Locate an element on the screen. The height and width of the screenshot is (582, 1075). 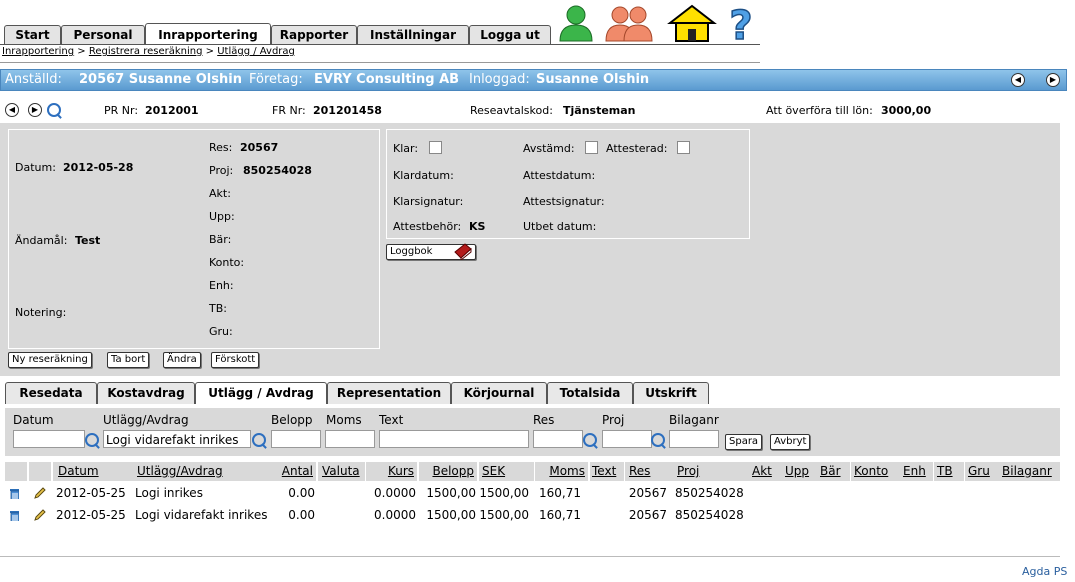
bilaganr-label: Bilaganr is located at coordinates (694, 420).